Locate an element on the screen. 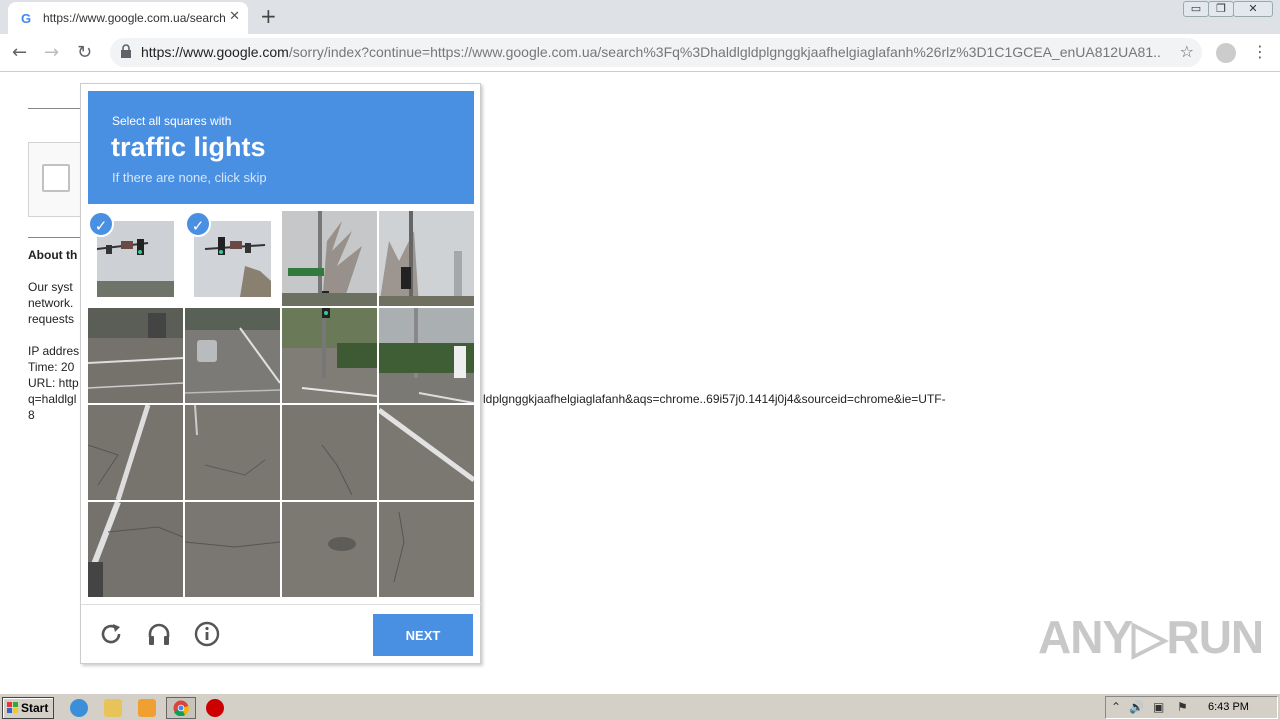 Image resolution: width=1280 pixels, height=720 pixels. clock: 6:43 PM is located at coordinates (1228, 707).